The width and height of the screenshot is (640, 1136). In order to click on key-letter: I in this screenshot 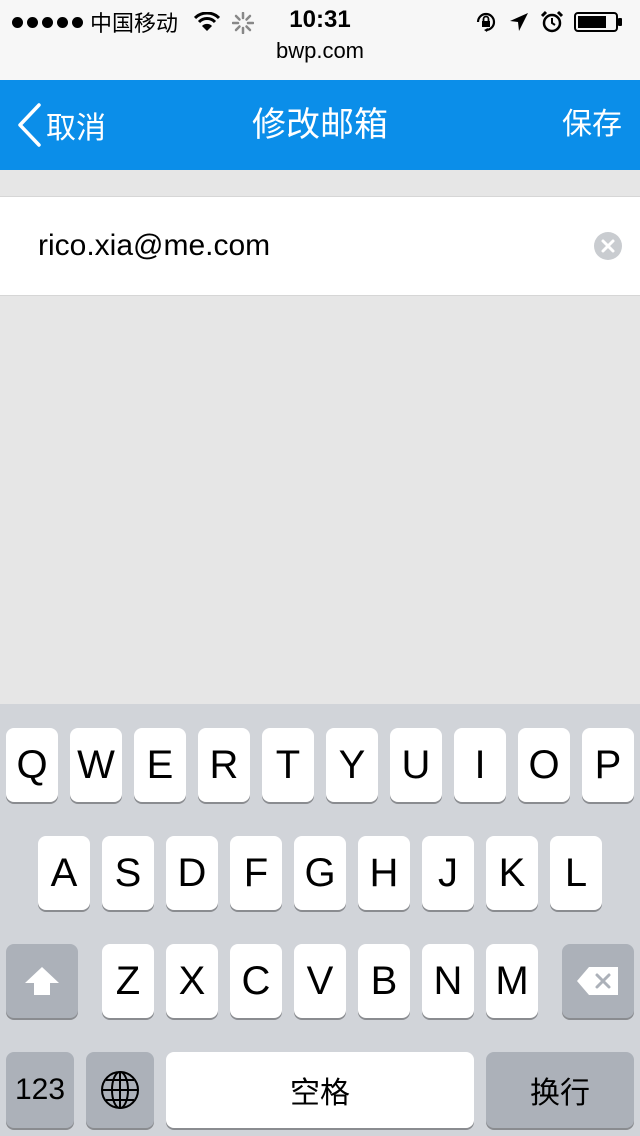, I will do `click(480, 765)`.